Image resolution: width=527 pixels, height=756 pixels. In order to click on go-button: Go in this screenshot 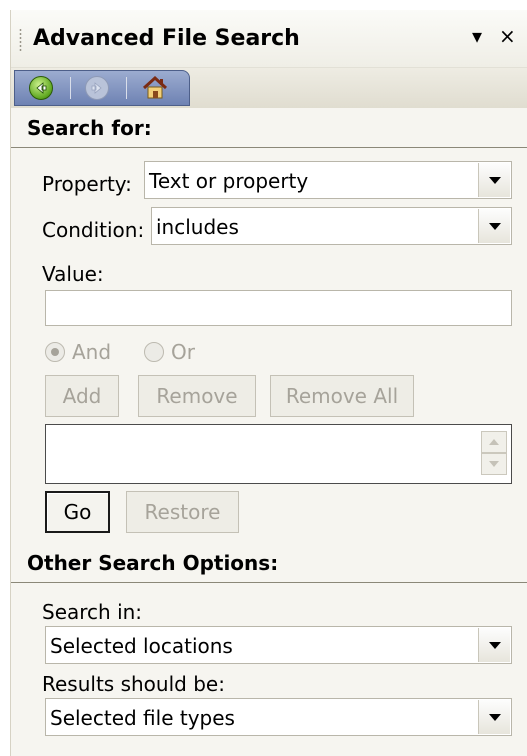, I will do `click(77, 512)`.